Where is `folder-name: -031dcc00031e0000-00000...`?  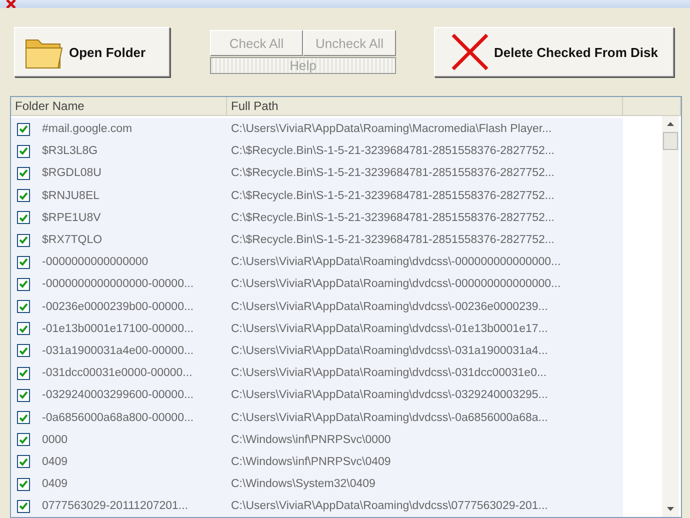
folder-name: -031dcc00031e0000-00000... is located at coordinates (117, 373).